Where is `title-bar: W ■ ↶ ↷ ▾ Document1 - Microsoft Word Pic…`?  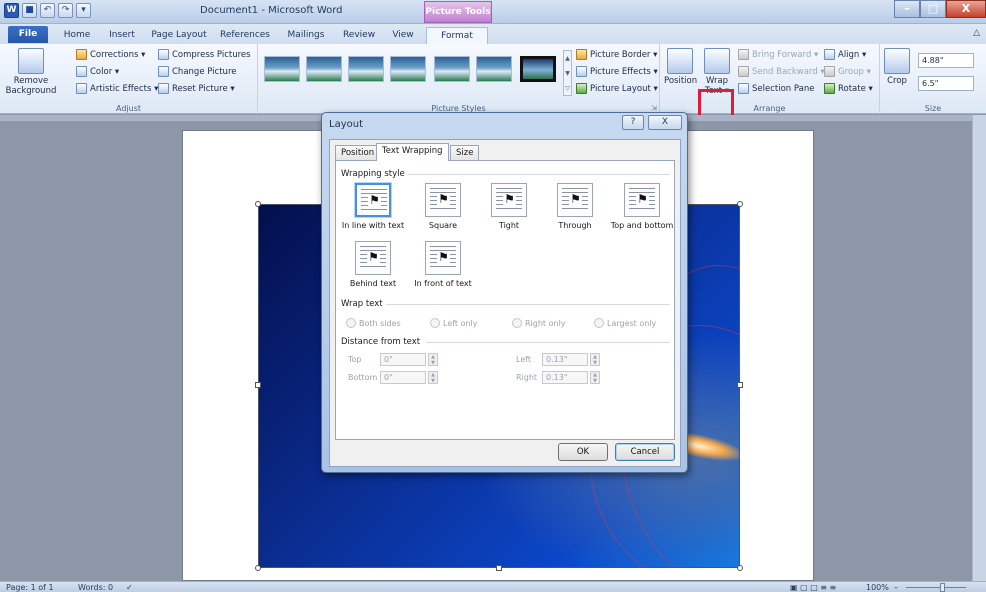
title-bar: W ■ ↶ ↷ ▾ Document1 - Microsoft Word Pic… is located at coordinates (493, 12).